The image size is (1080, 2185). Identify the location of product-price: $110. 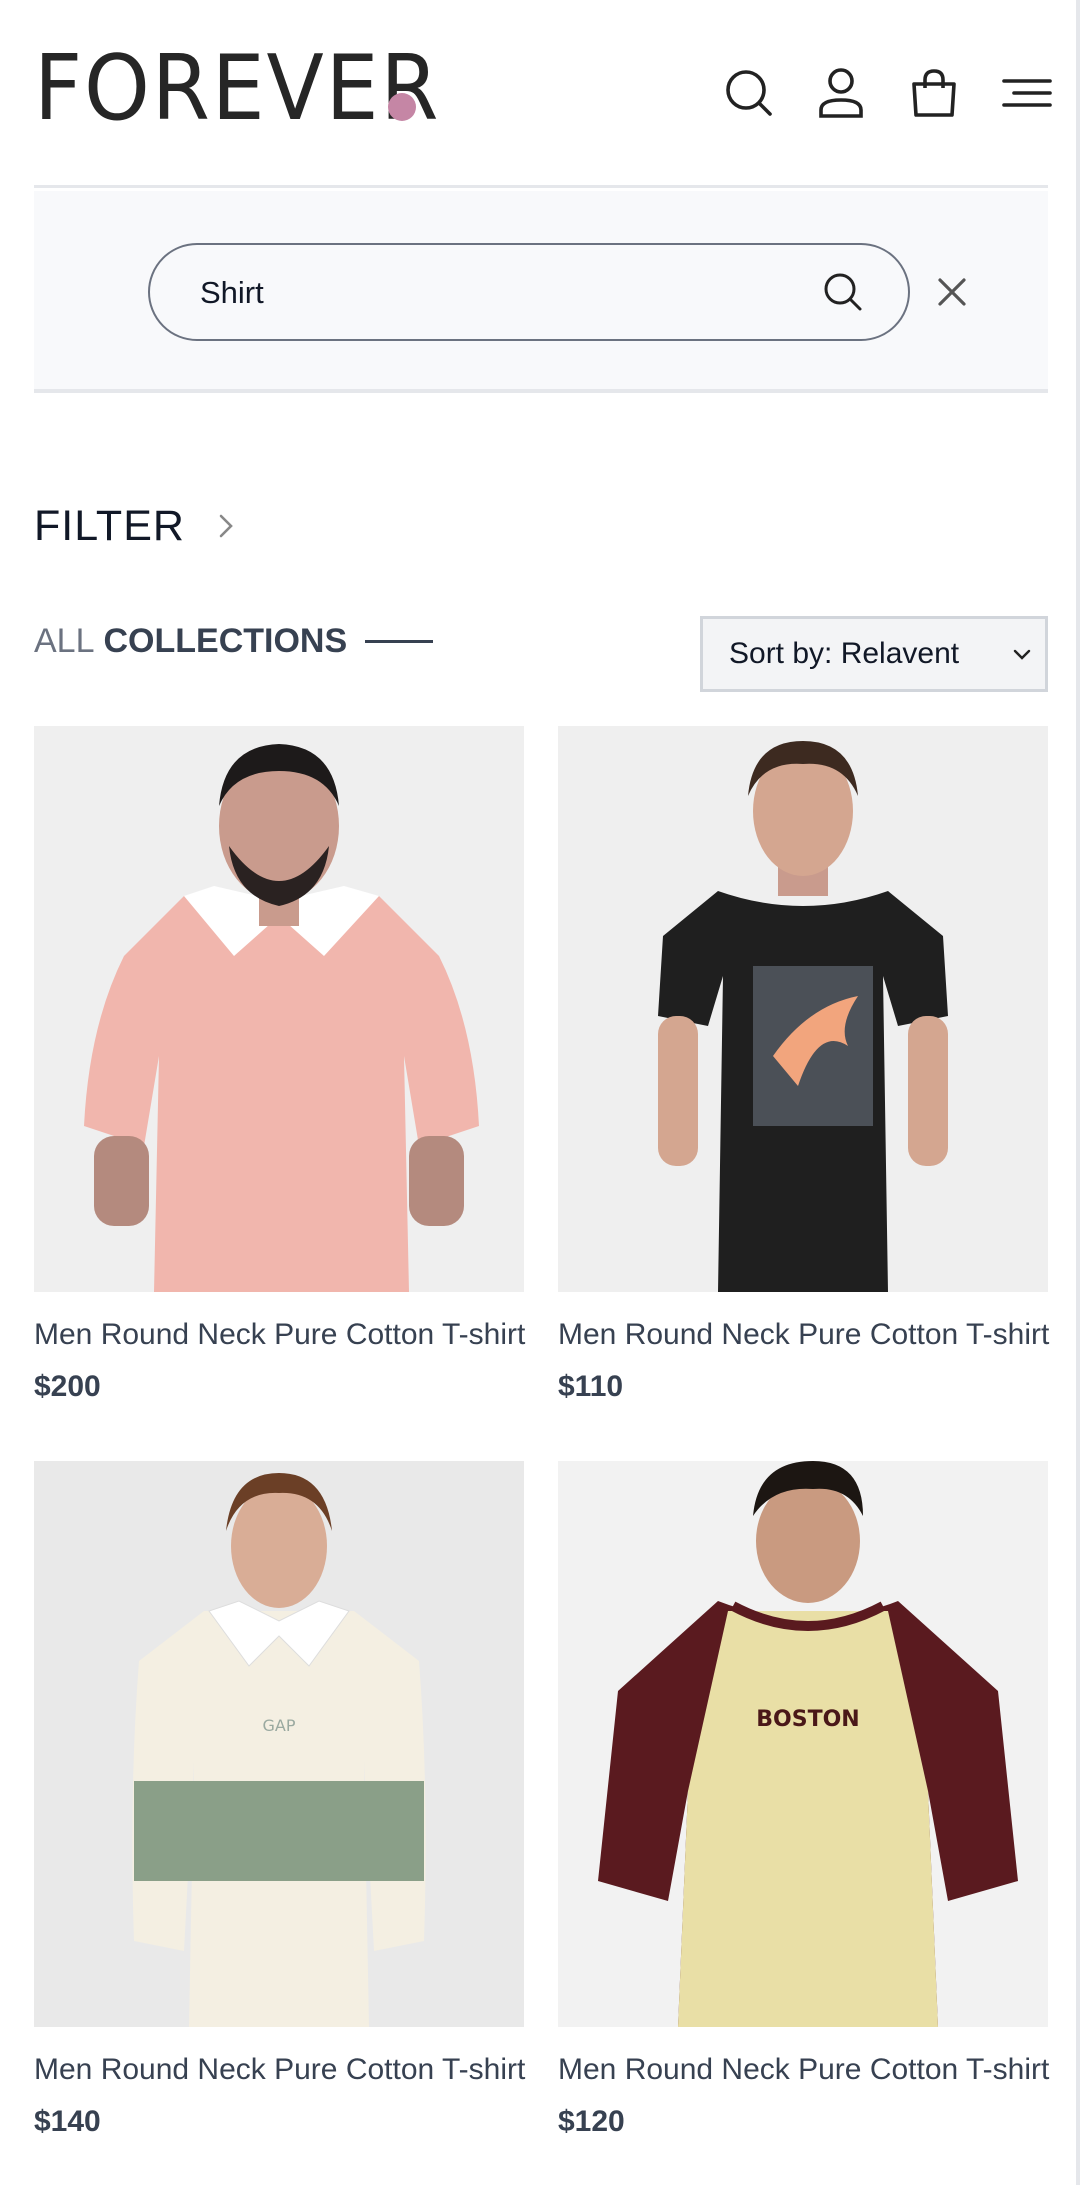
(591, 1386).